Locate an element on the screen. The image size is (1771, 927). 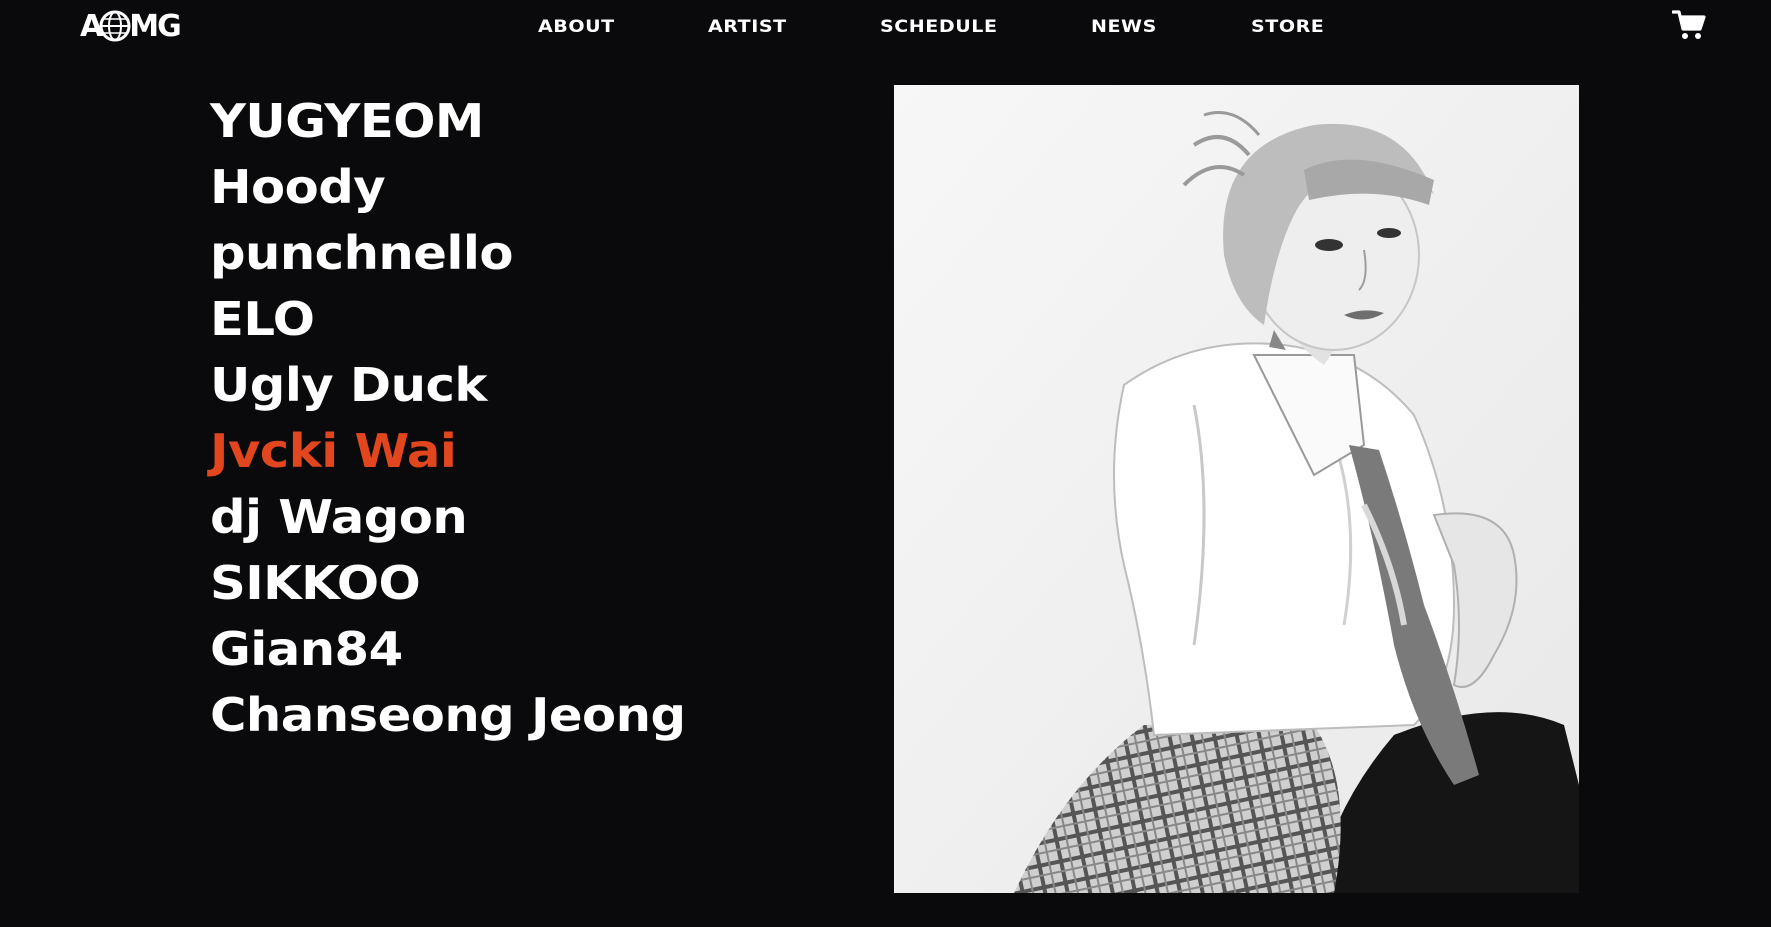
artist-item-hoody: Hoody is located at coordinates (447, 187).